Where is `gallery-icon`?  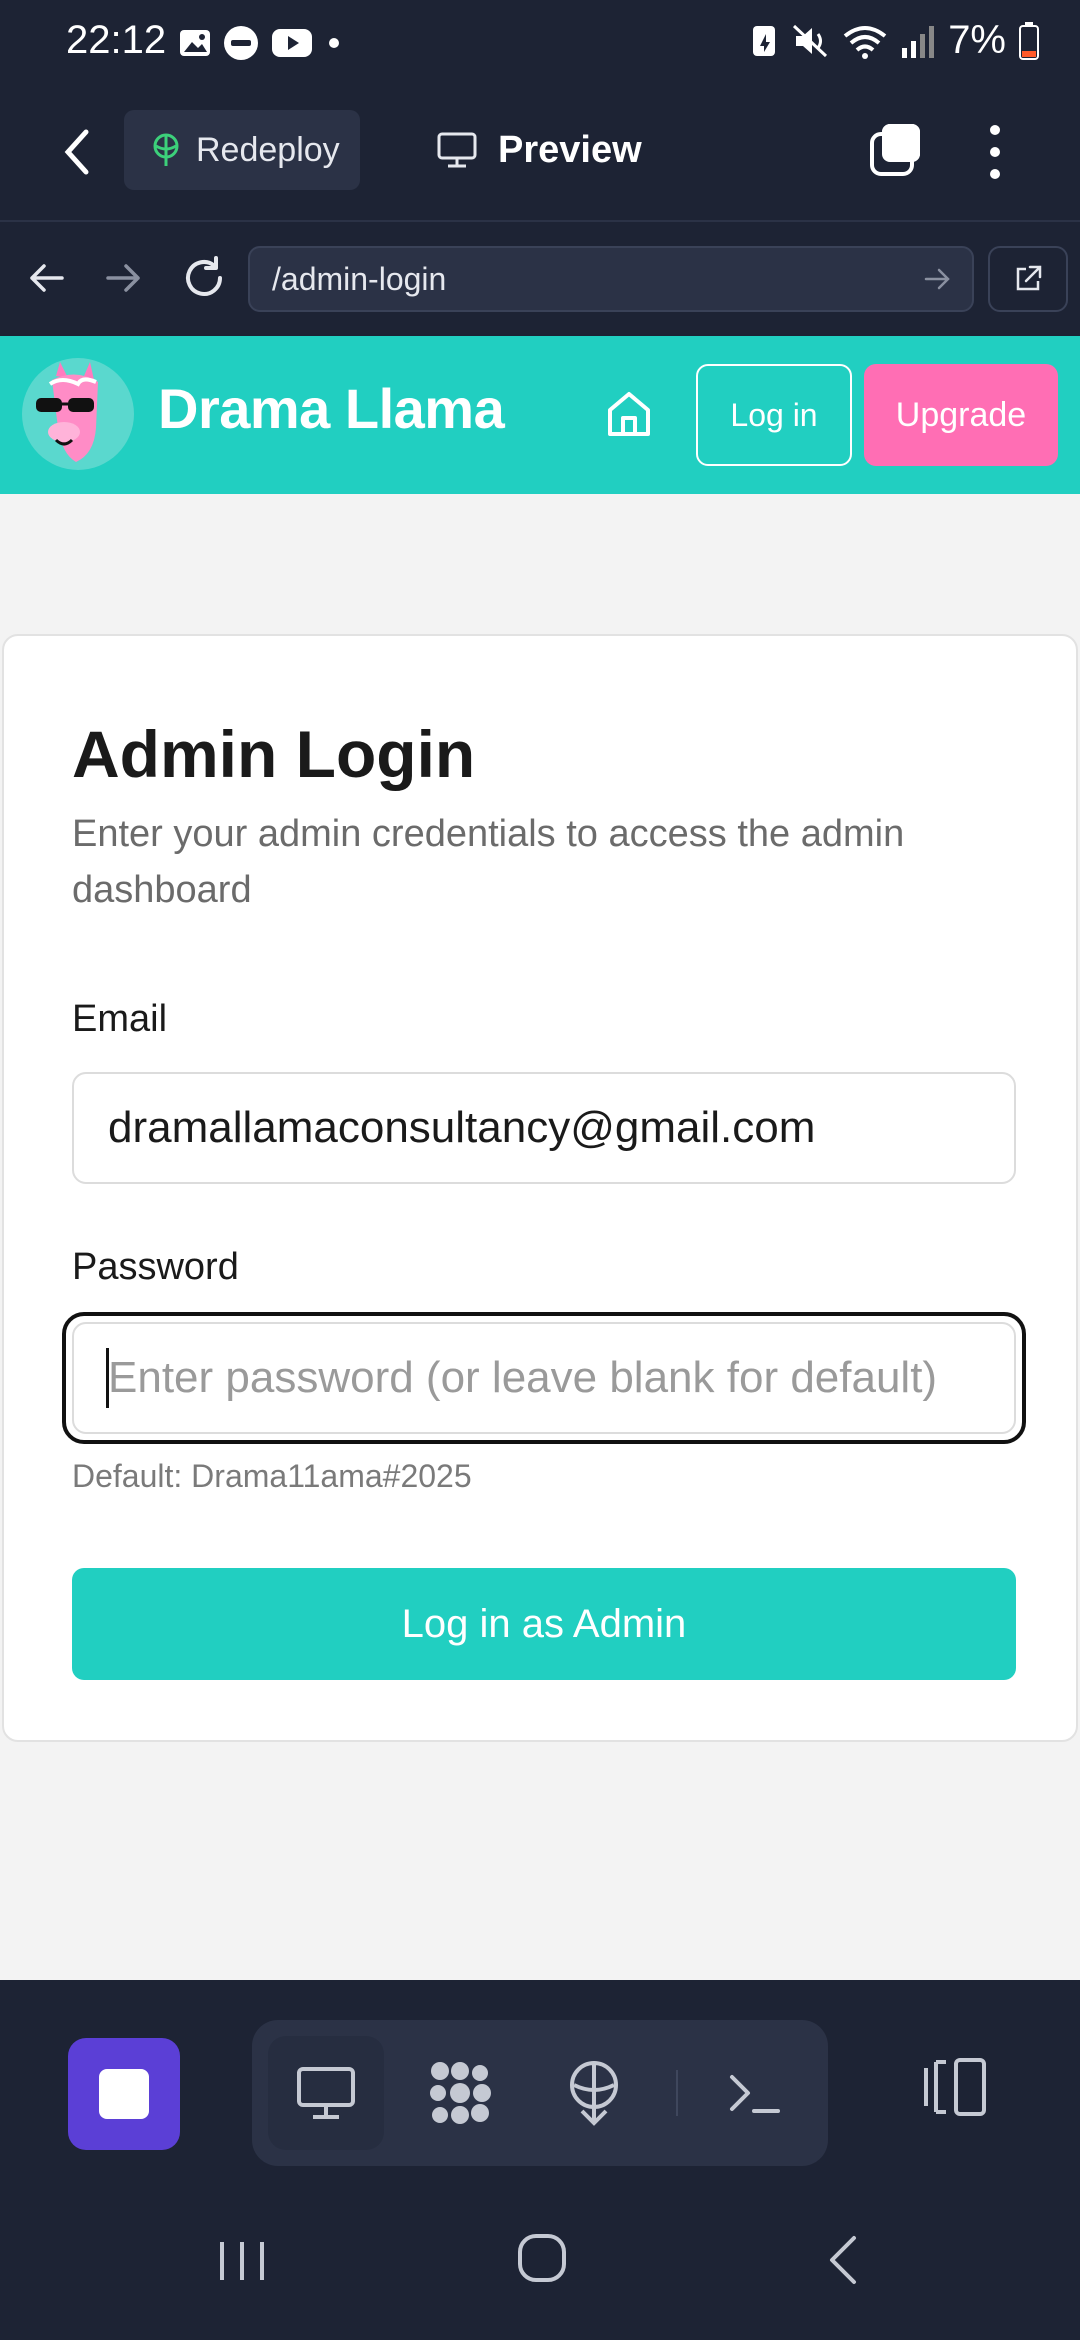 gallery-icon is located at coordinates (195, 43).